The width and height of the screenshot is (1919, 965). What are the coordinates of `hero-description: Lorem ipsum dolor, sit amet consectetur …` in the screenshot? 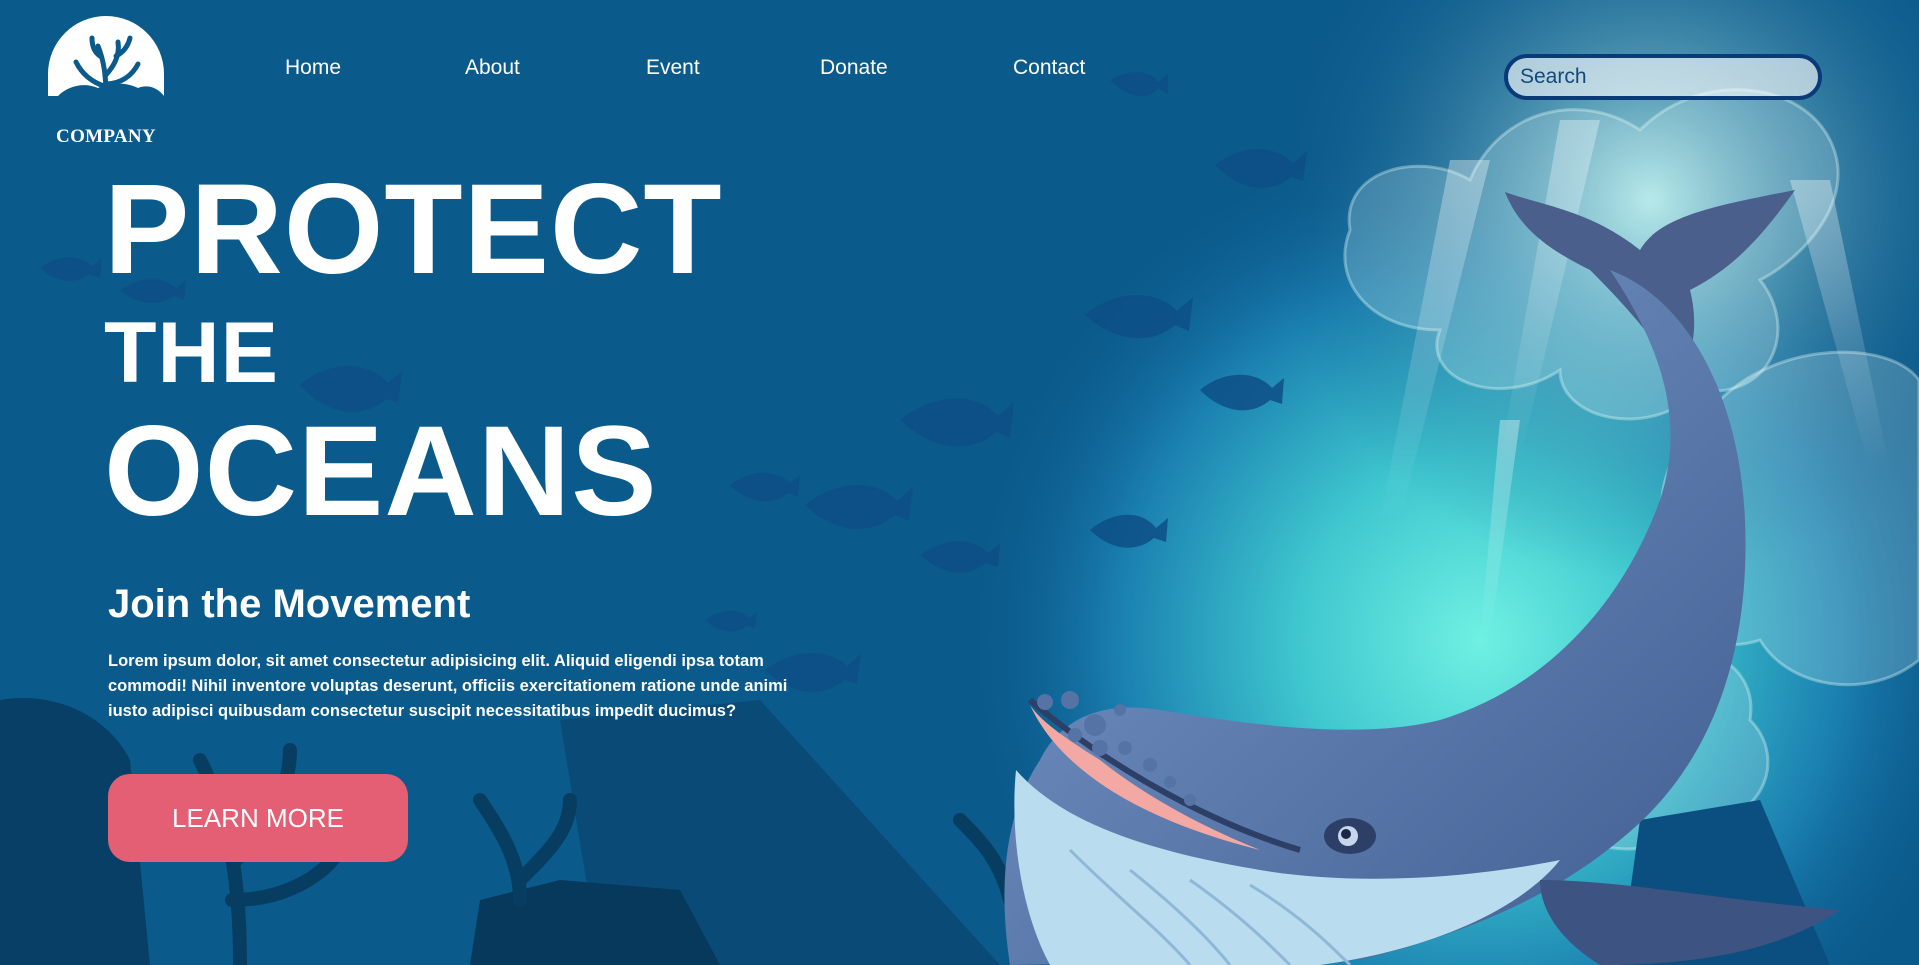 It's located at (448, 686).